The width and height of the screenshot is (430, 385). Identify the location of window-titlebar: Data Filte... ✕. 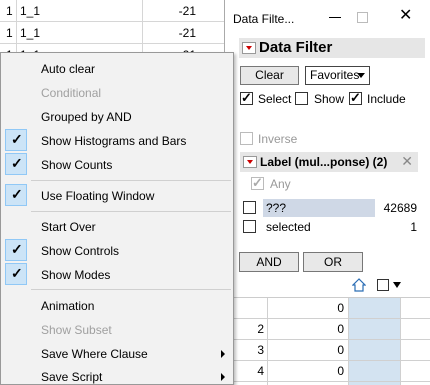
(327, 18).